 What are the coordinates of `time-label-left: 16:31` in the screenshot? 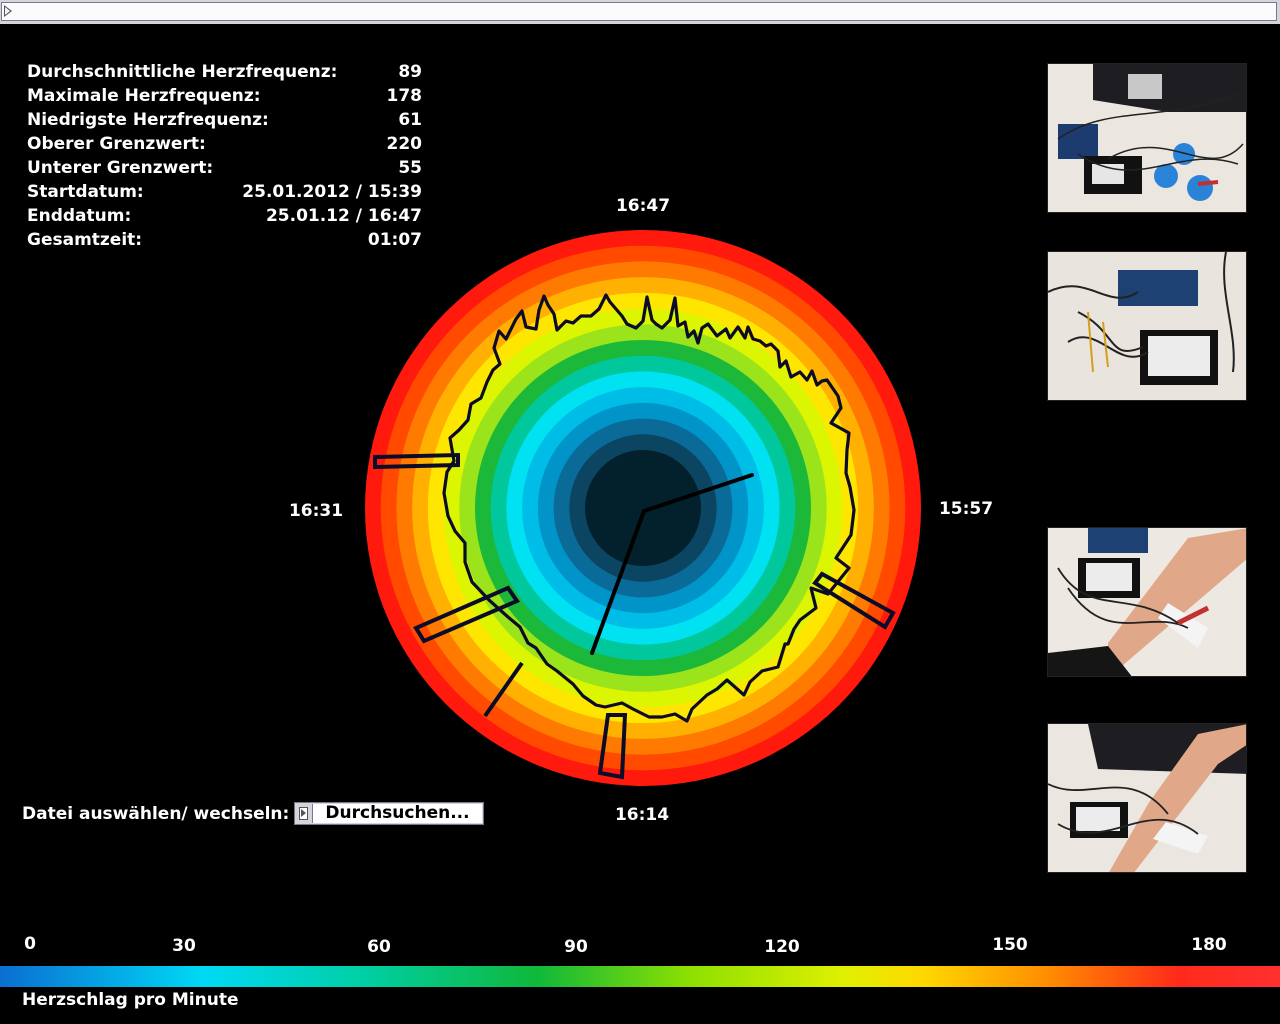 It's located at (316, 511).